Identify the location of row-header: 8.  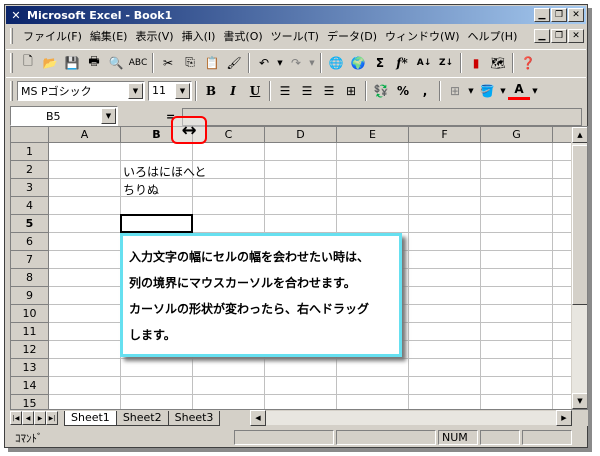
(30, 278).